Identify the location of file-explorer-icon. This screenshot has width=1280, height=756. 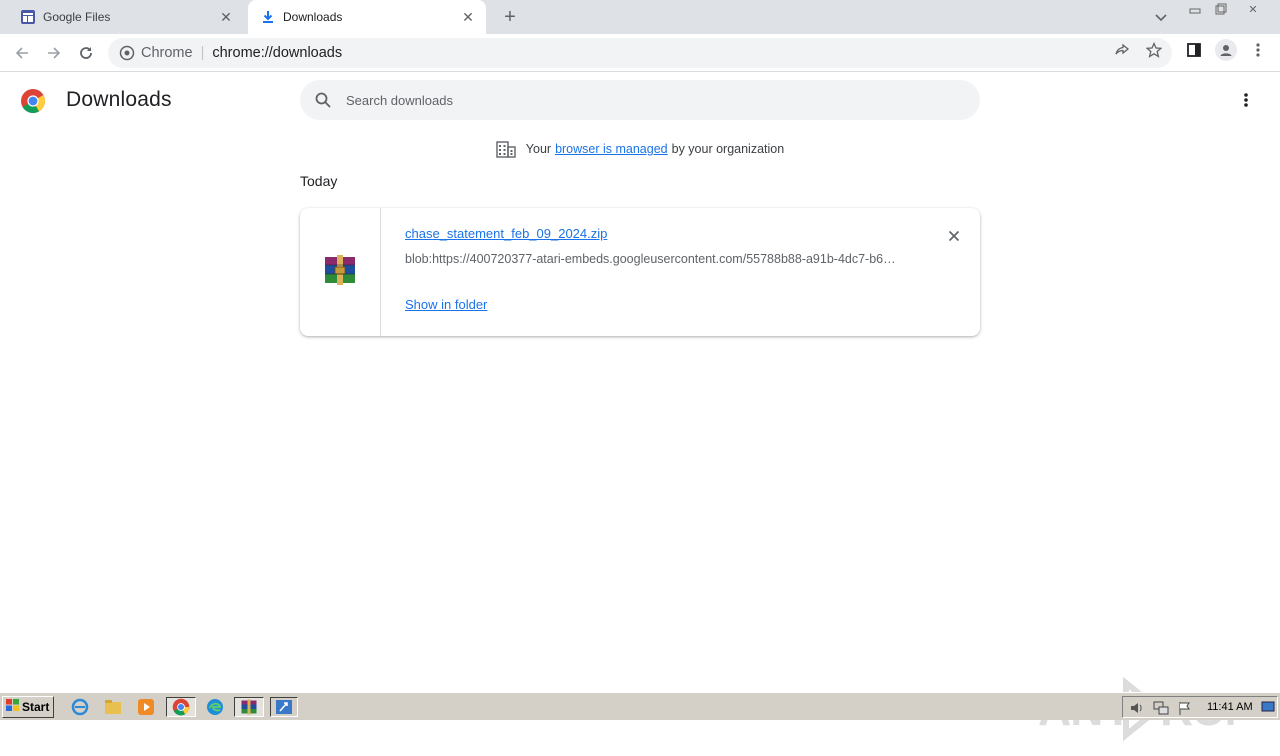
(113, 707).